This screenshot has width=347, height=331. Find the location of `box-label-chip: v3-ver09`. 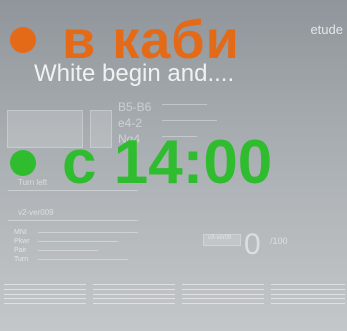

box-label-chip: v3-ver09 is located at coordinates (222, 240).